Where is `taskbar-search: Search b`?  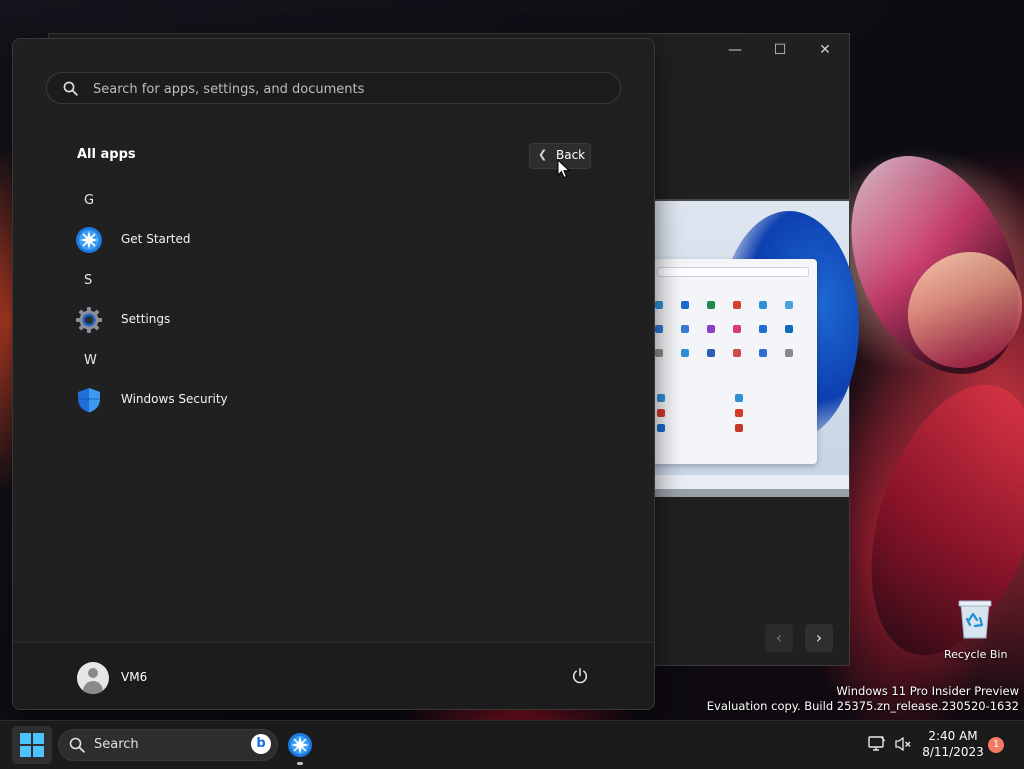 taskbar-search: Search b is located at coordinates (168, 745).